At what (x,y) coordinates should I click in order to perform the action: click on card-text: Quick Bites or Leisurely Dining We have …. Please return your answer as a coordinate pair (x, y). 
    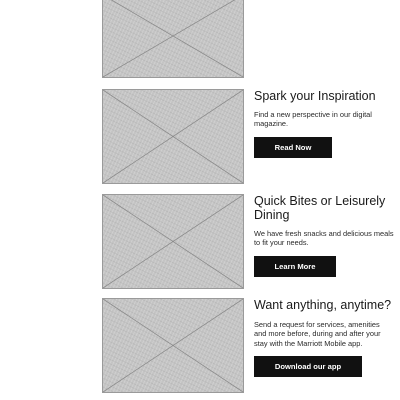
    Looking at the image, I should click on (324, 235).